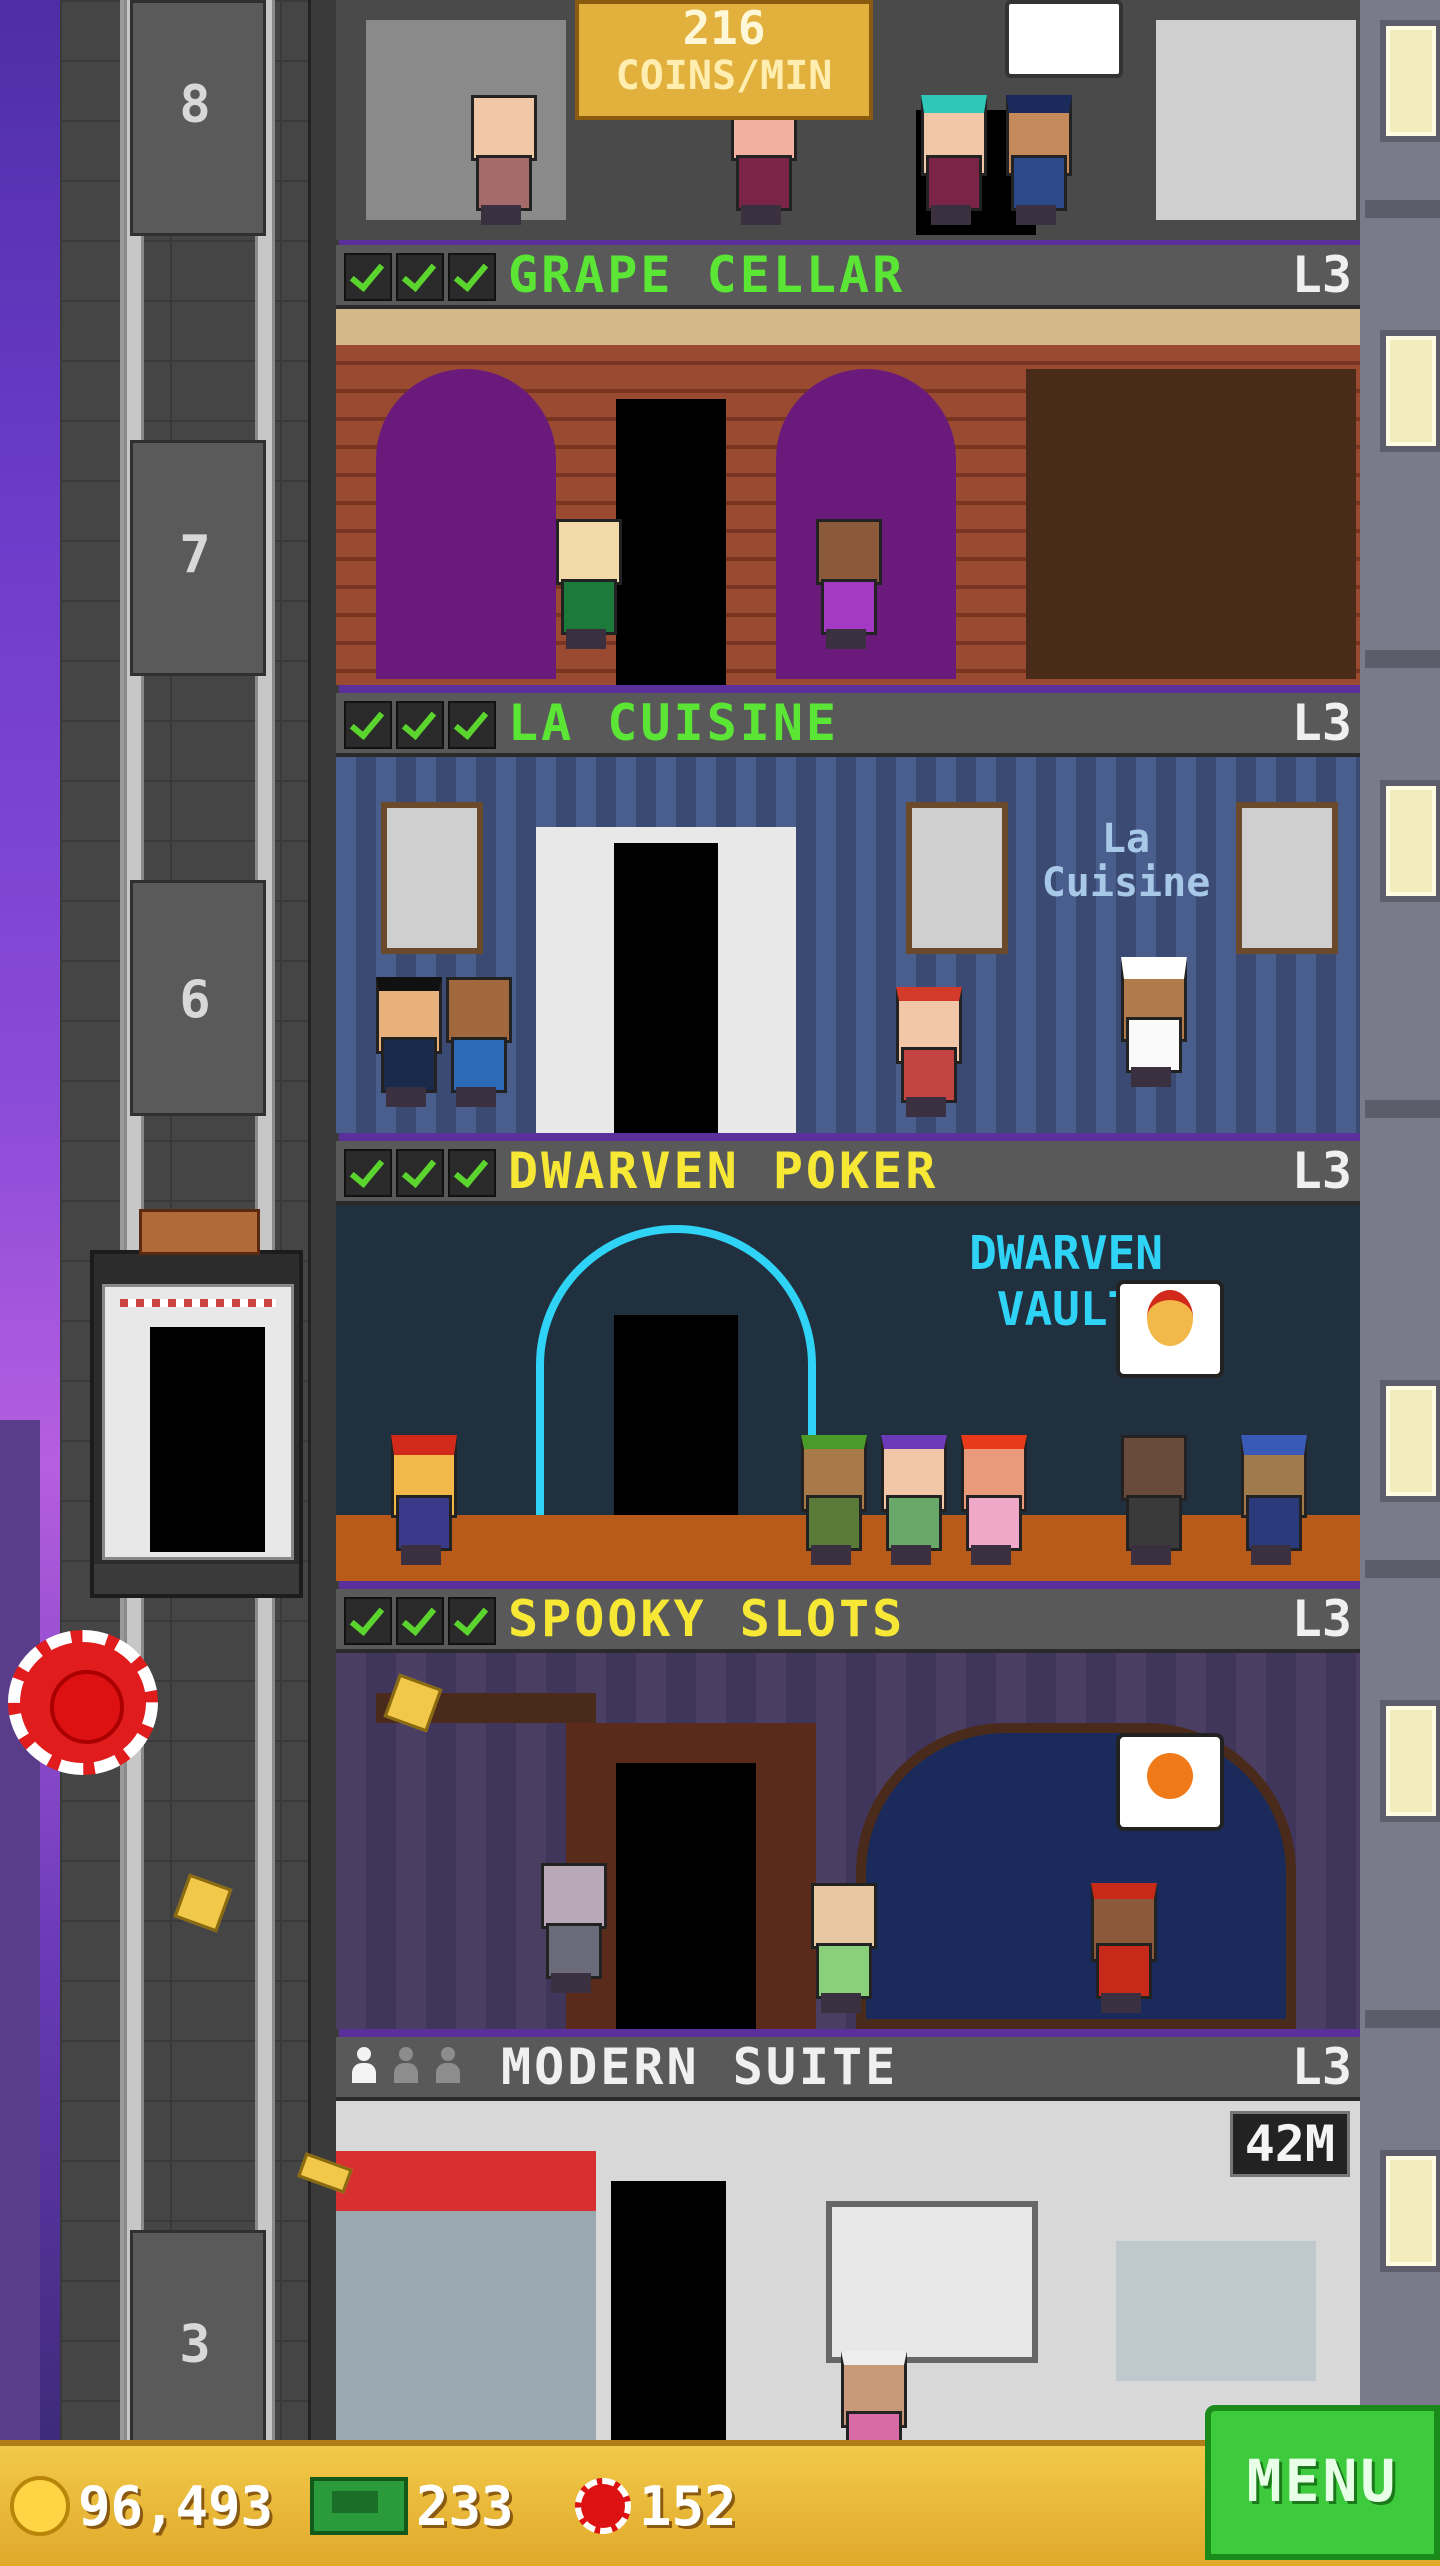 The width and height of the screenshot is (1440, 2566). What do you see at coordinates (700, 2067) in the screenshot?
I see `floor-name: MODERN SUITE` at bounding box center [700, 2067].